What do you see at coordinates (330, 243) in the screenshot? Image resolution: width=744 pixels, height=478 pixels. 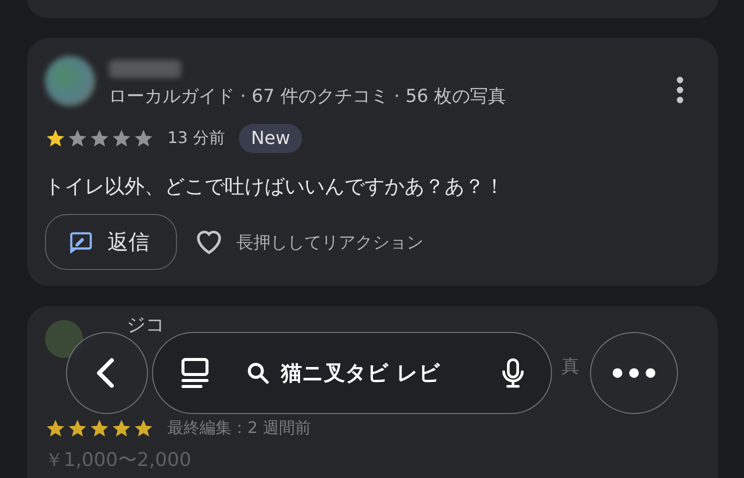 I see `reaction-hint: 長押ししてリアクション` at bounding box center [330, 243].